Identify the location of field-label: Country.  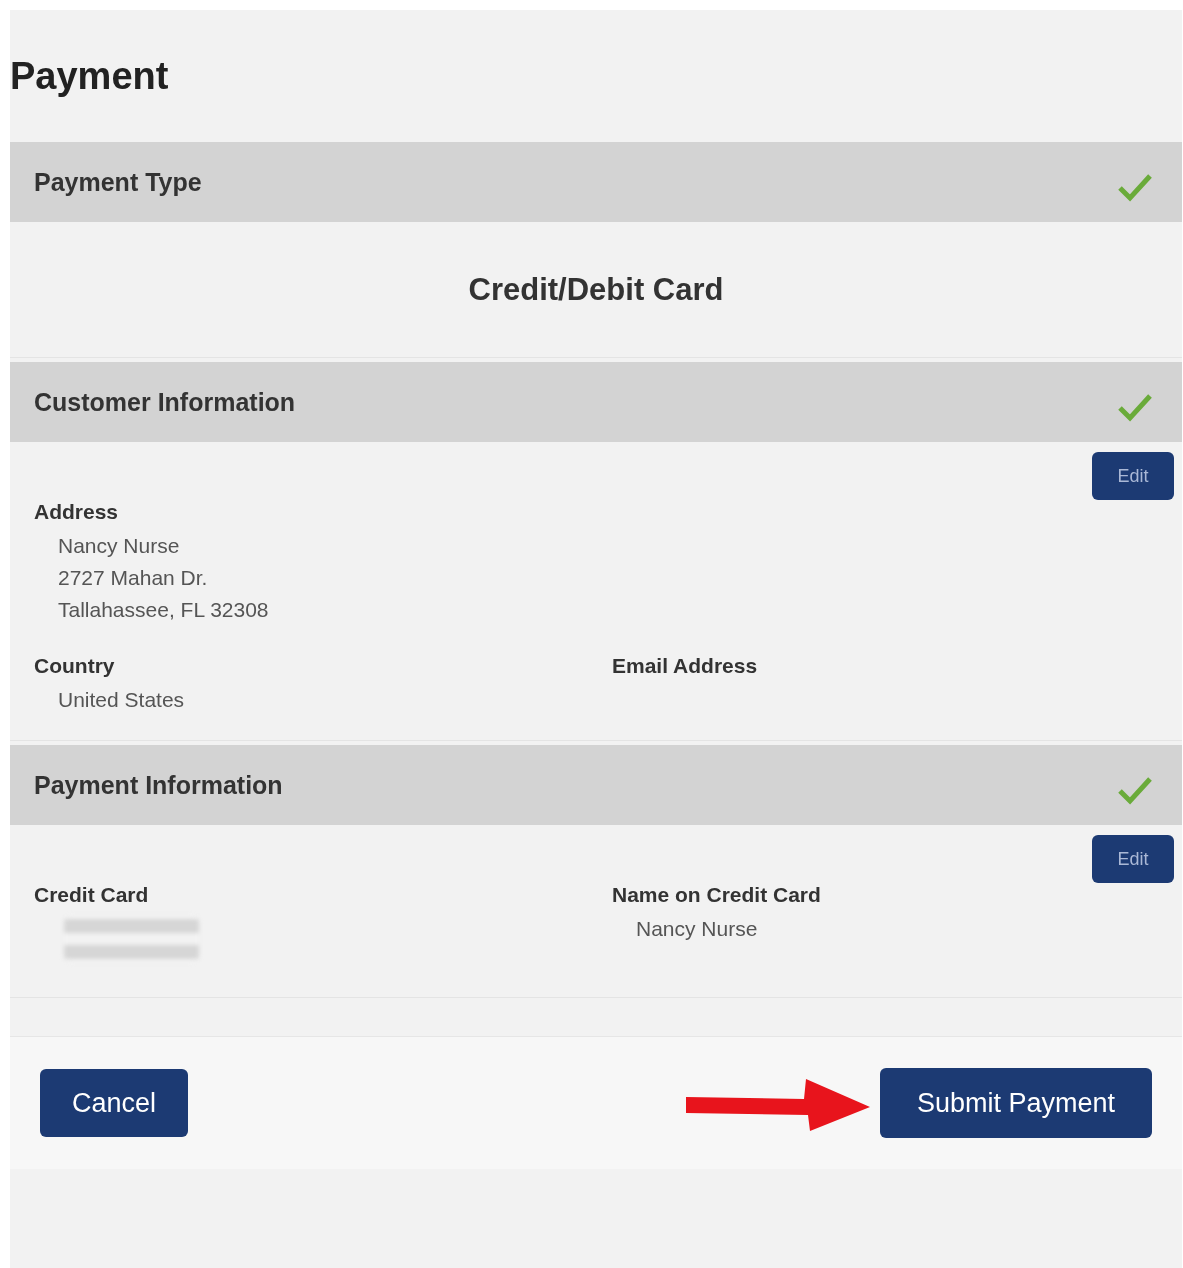
(75, 666).